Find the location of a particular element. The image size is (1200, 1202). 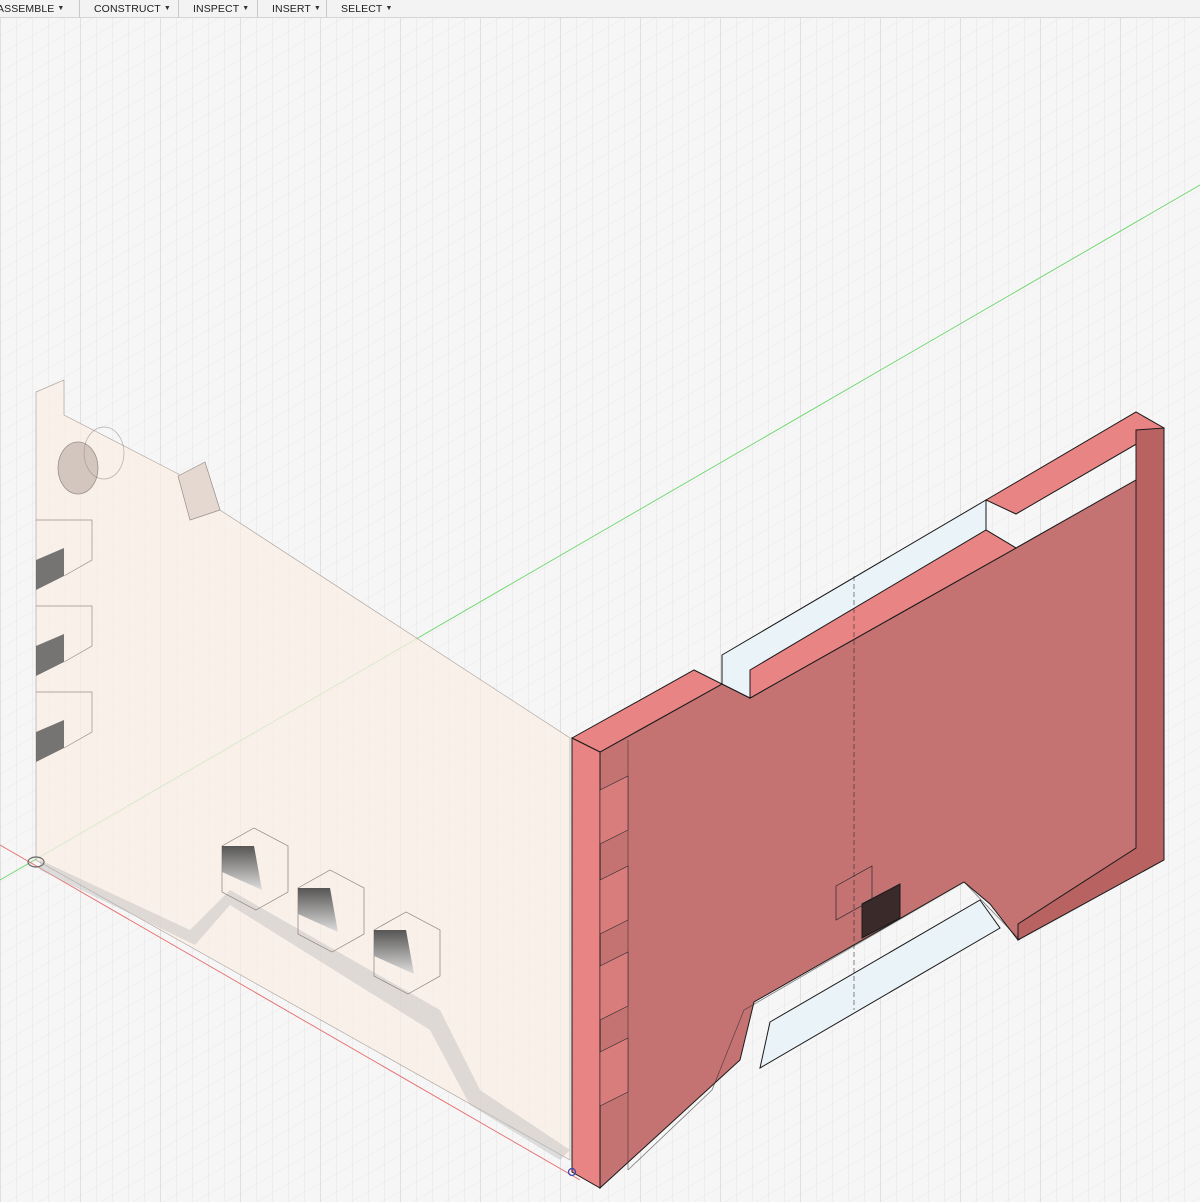

menu-inspect: INSPECT ▼ is located at coordinates (218, 8).